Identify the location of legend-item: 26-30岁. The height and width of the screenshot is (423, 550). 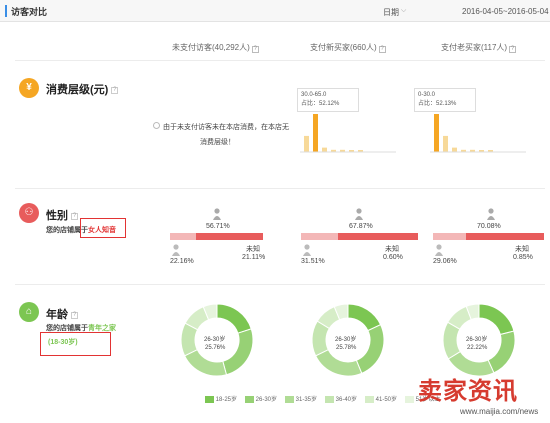
(261, 398).